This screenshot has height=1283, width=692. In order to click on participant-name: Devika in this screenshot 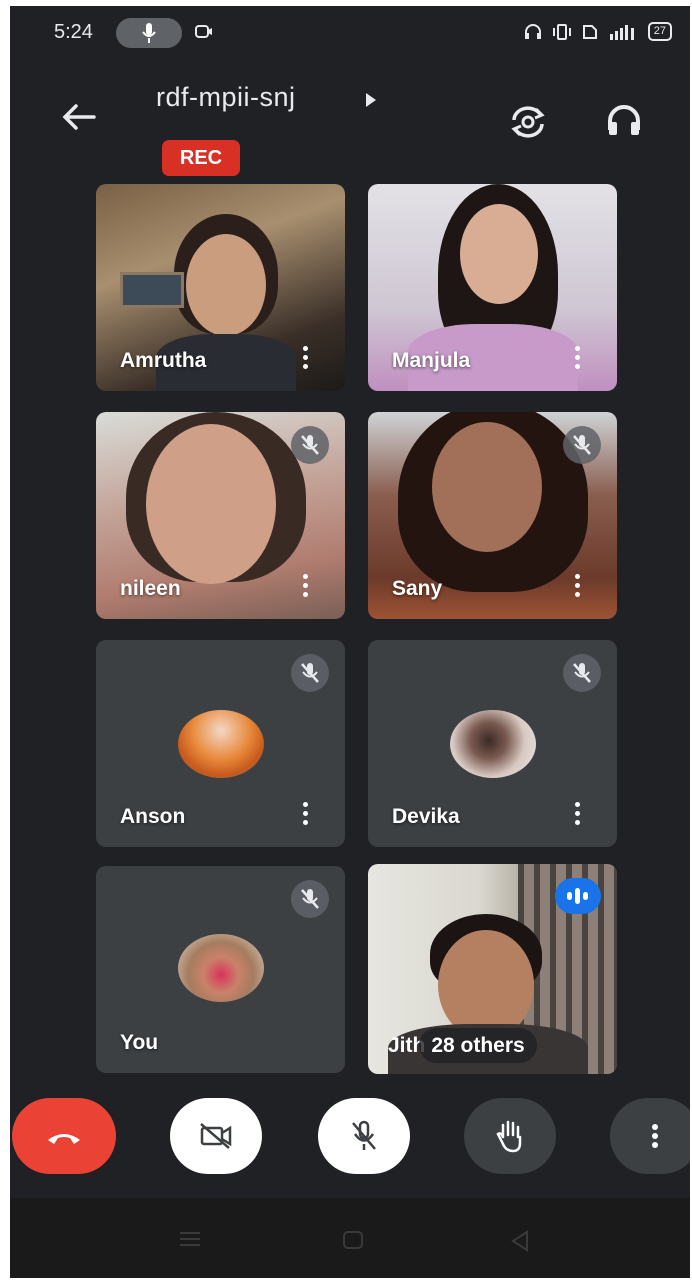, I will do `click(426, 816)`.